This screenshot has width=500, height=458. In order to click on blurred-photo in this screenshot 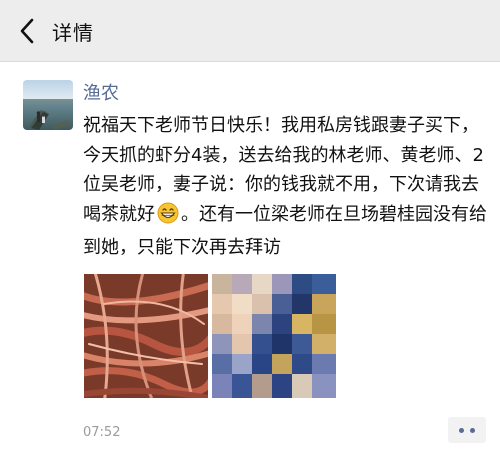, I will do `click(274, 336)`.